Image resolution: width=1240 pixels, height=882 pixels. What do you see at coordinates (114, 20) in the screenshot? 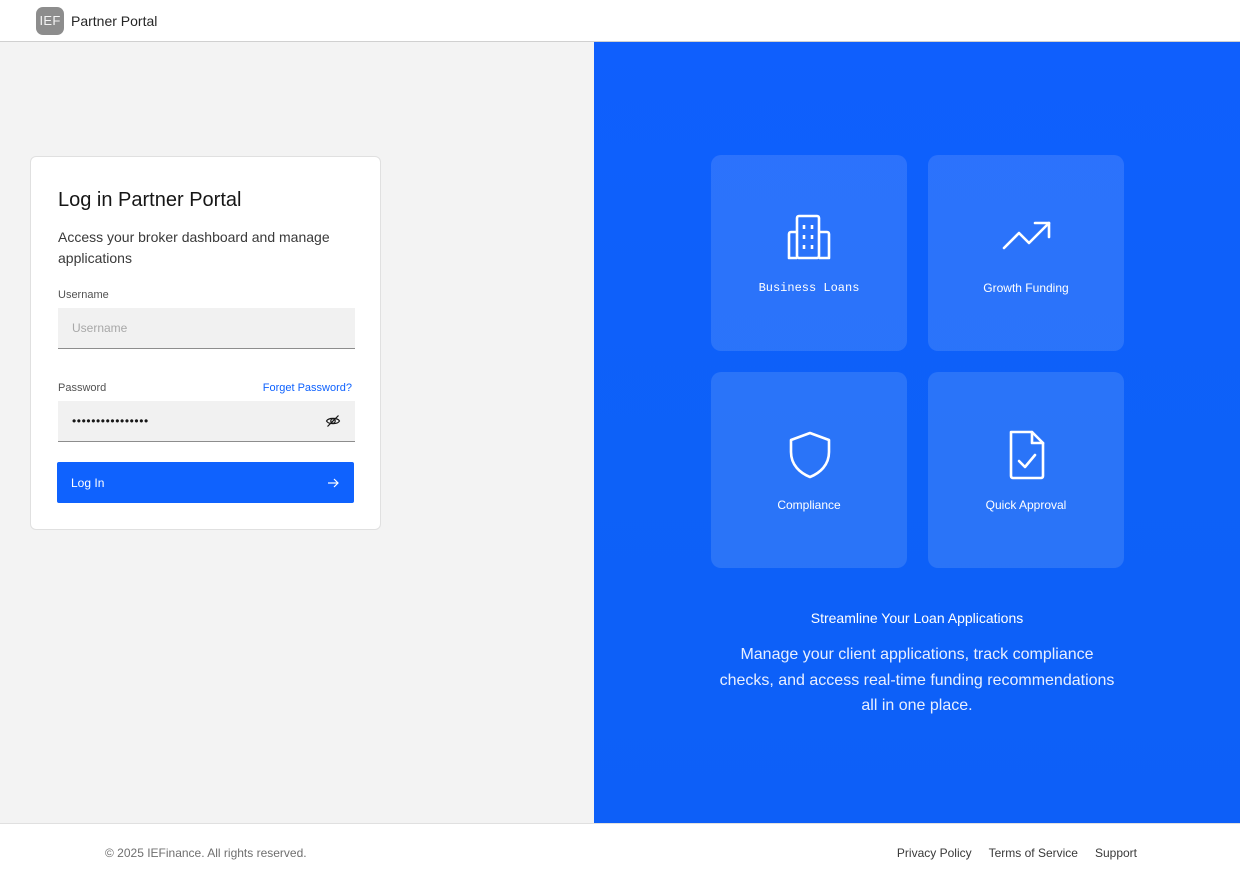
I see `brand-name: Partner Portal` at bounding box center [114, 20].